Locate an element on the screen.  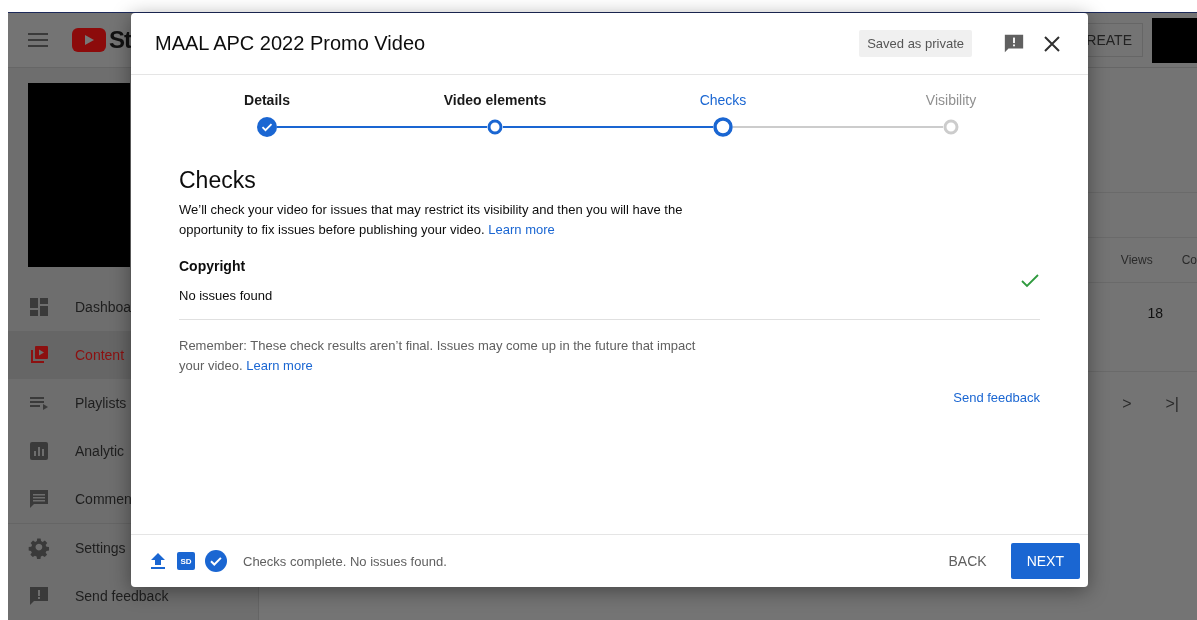
check-title: Copyright is located at coordinates (213, 266).